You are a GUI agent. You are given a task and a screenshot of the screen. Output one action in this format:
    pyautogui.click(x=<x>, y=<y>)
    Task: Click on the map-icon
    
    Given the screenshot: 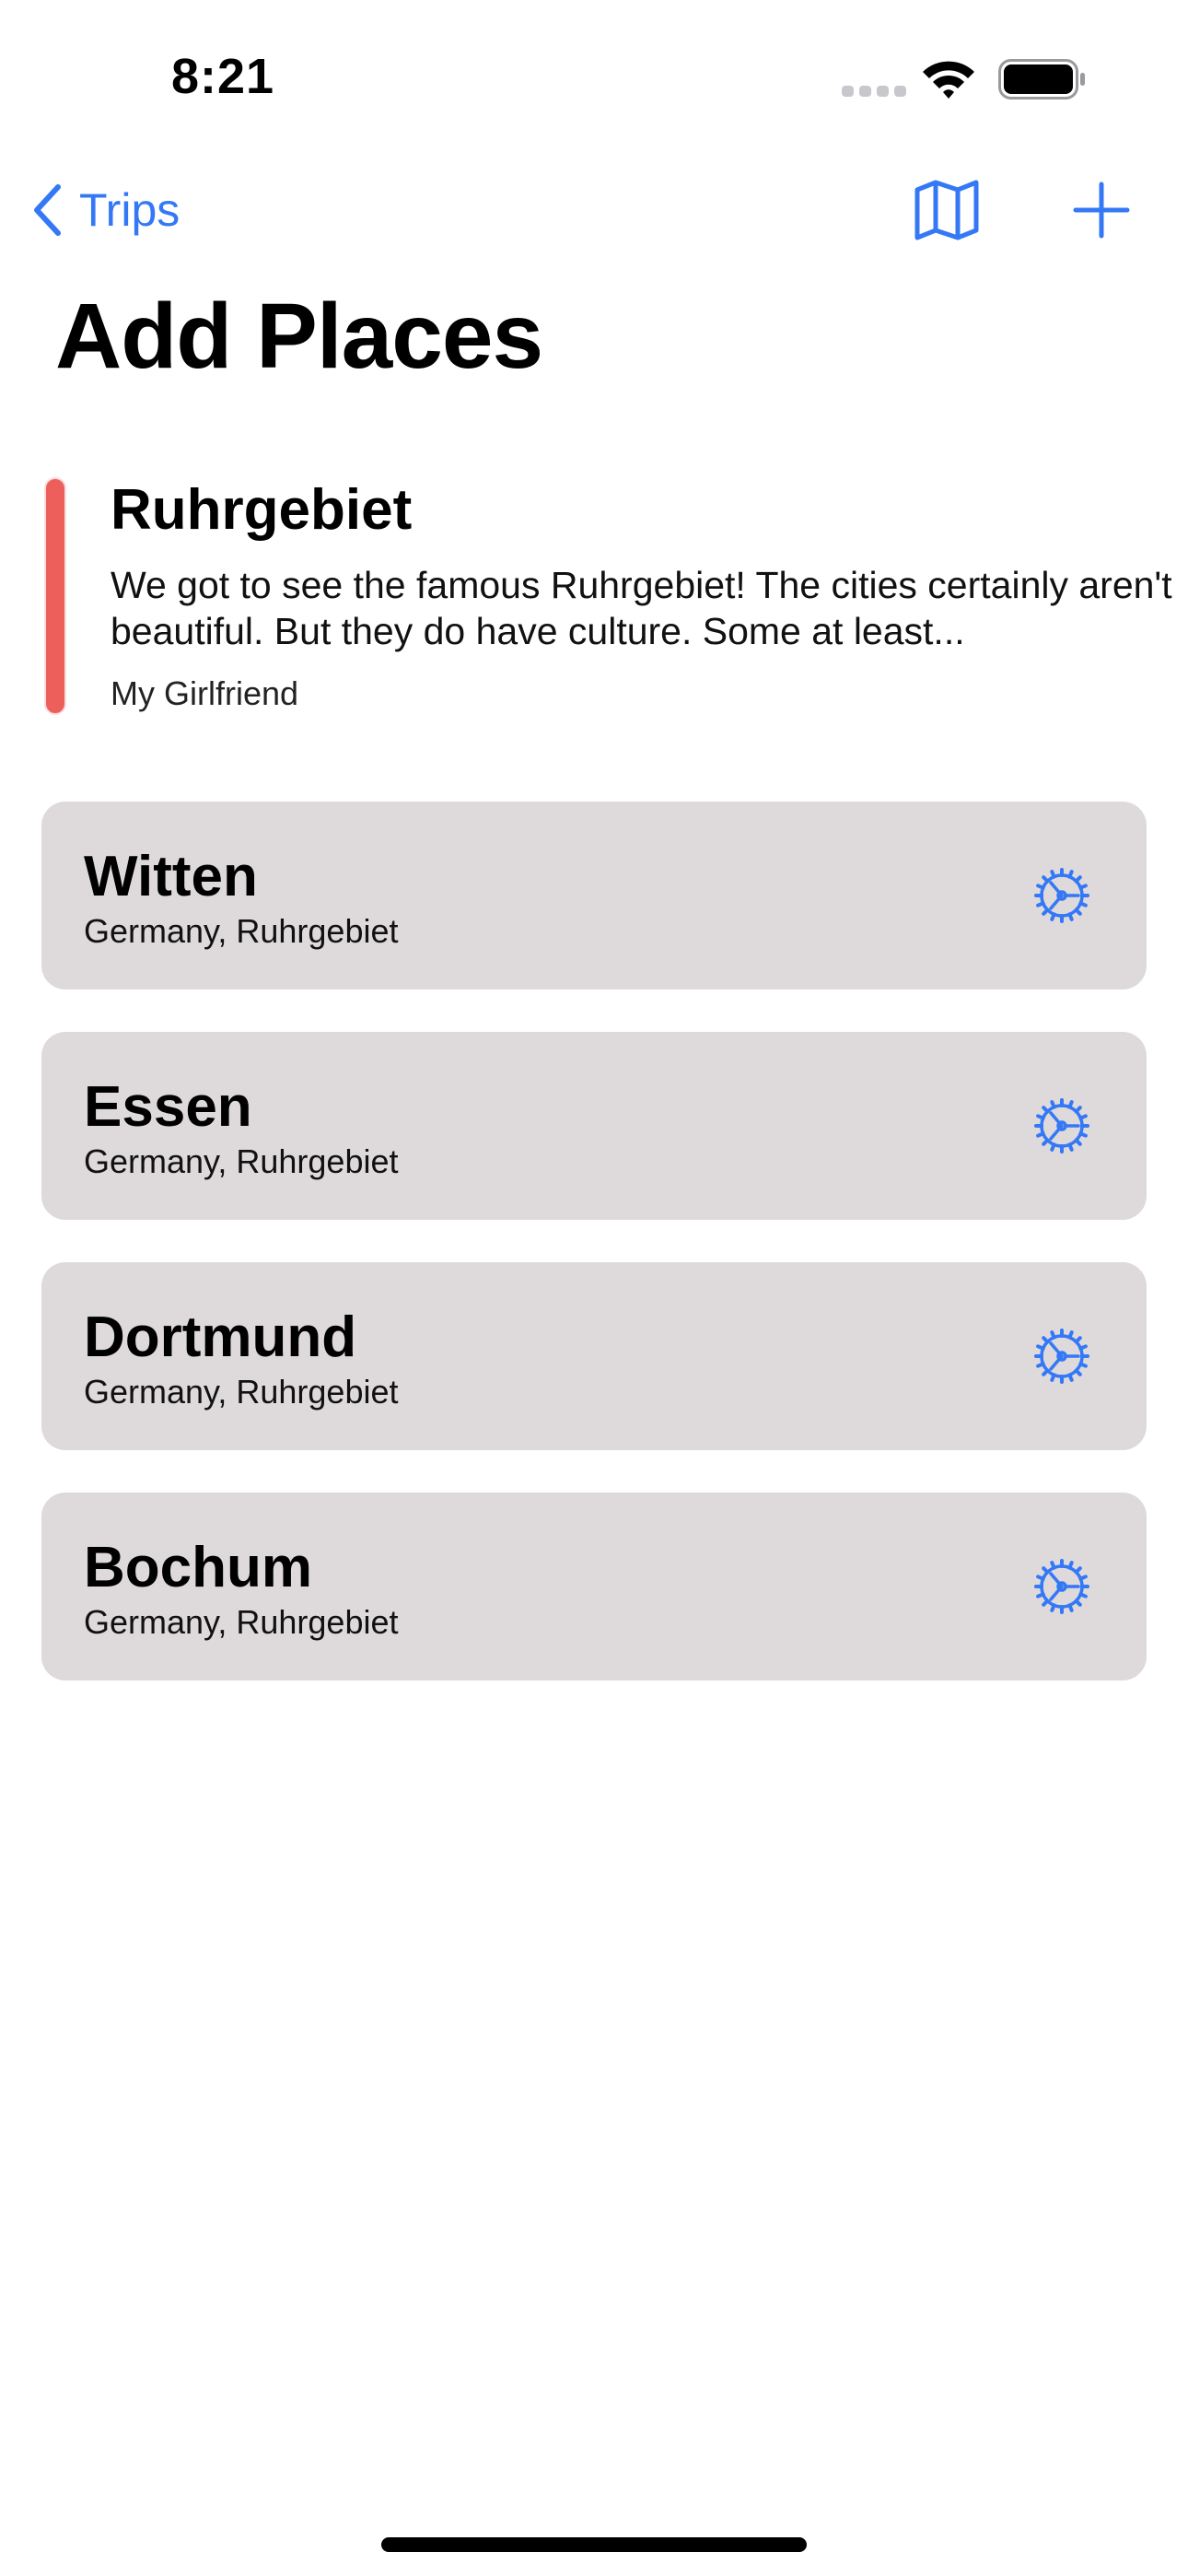 What is the action you would take?
    pyautogui.click(x=947, y=210)
    